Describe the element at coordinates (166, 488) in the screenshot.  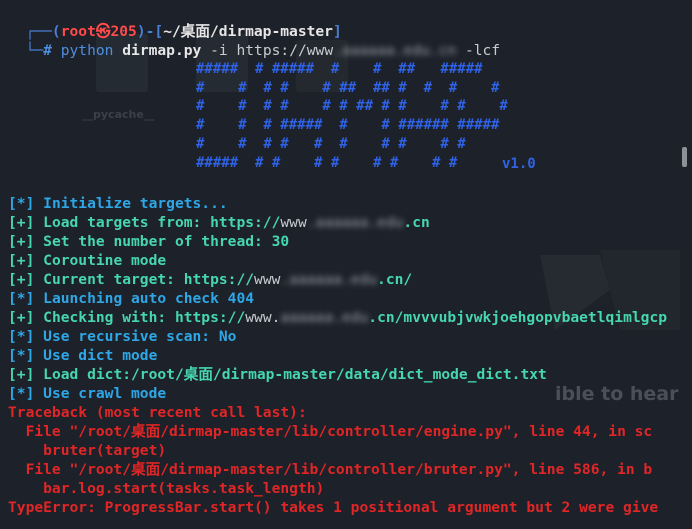
I see `traceback-line: bar.log.start(tasks.task_length)` at that location.